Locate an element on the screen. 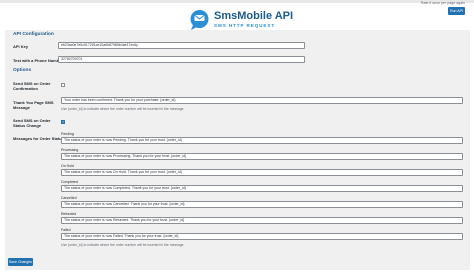 The height and width of the screenshot is (279, 474). thankyou-label: Thank You Page SMS Message is located at coordinates (33, 105).